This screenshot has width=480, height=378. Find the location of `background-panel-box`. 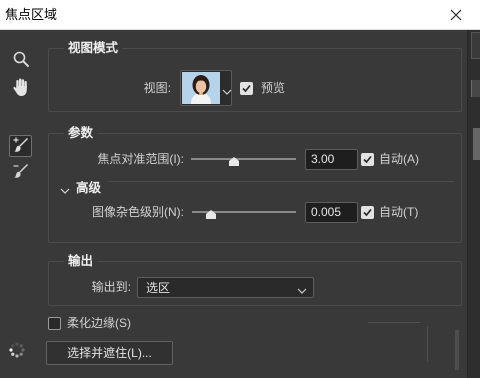

background-panel-box is located at coordinates (475, 45).